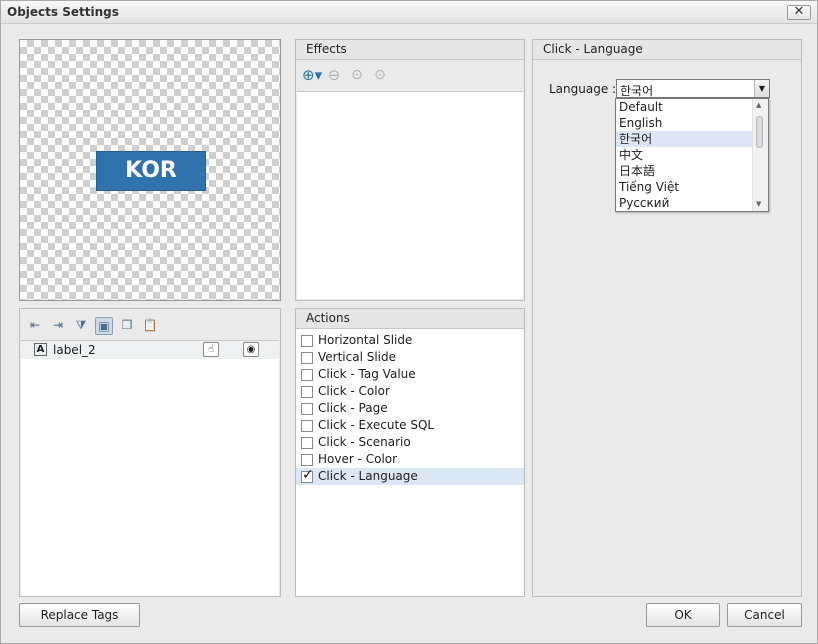  Describe the element at coordinates (667, 50) in the screenshot. I see `detail-header: Click - Language` at that location.